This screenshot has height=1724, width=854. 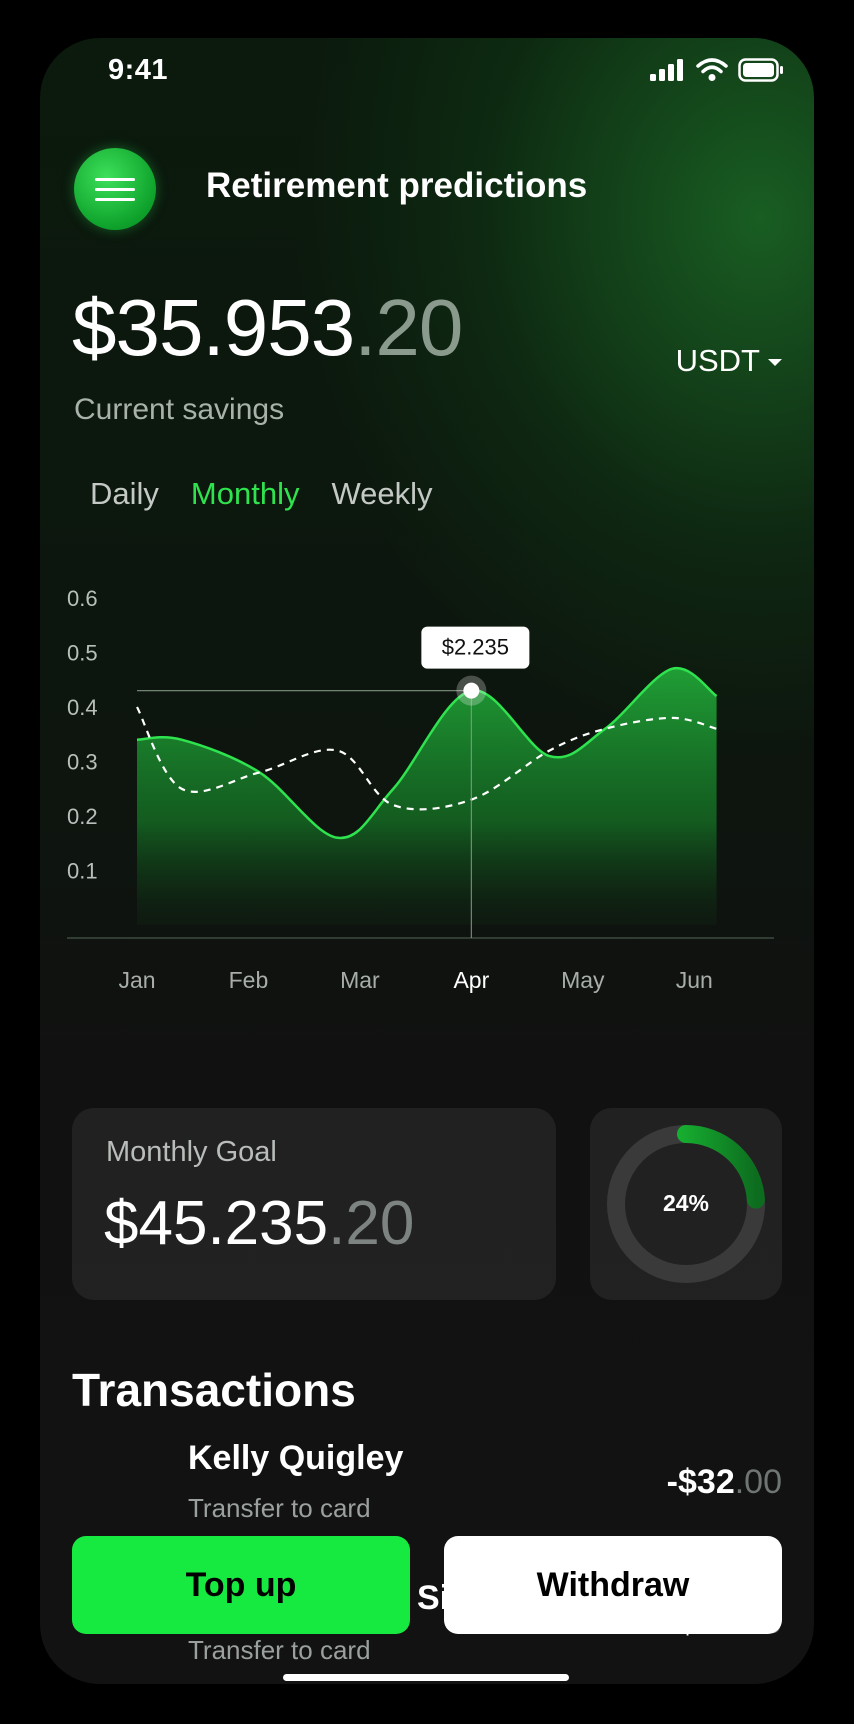 I want to click on x-tick-label: Jan, so click(x=136, y=980).